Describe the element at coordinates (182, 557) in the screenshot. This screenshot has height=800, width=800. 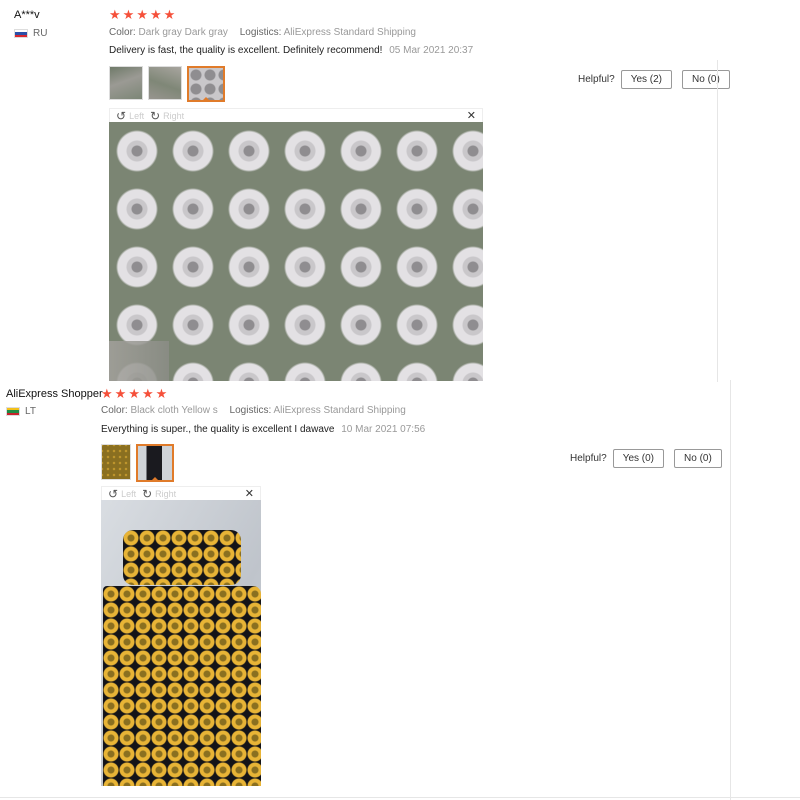
I see `photo-pillow` at that location.